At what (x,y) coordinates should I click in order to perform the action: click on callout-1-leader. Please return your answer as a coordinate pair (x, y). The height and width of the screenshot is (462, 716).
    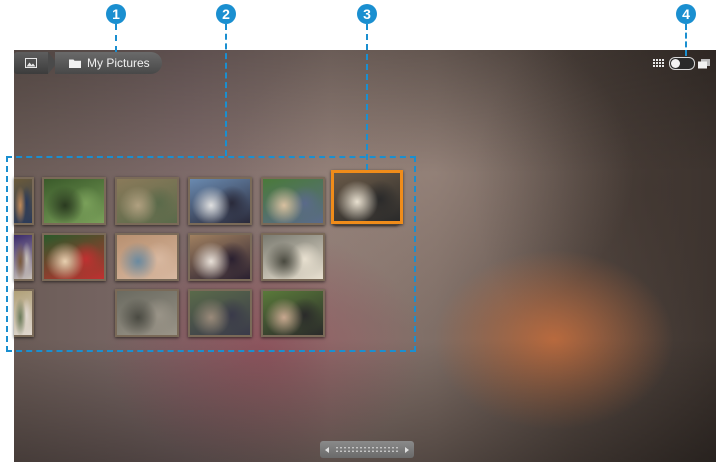
    Looking at the image, I should click on (116, 38).